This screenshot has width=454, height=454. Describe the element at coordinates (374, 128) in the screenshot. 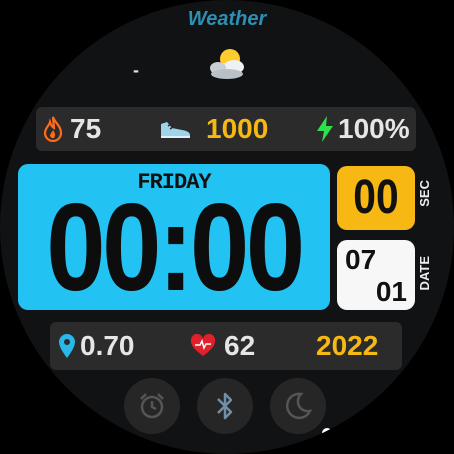

I see `battery-value: 100%` at that location.